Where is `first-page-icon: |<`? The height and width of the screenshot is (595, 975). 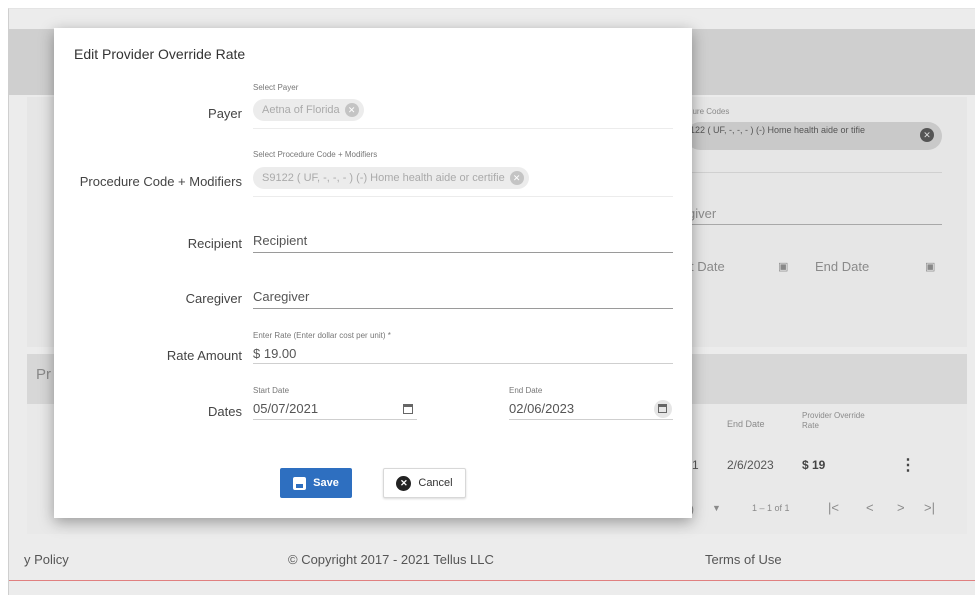 first-page-icon: |< is located at coordinates (833, 507).